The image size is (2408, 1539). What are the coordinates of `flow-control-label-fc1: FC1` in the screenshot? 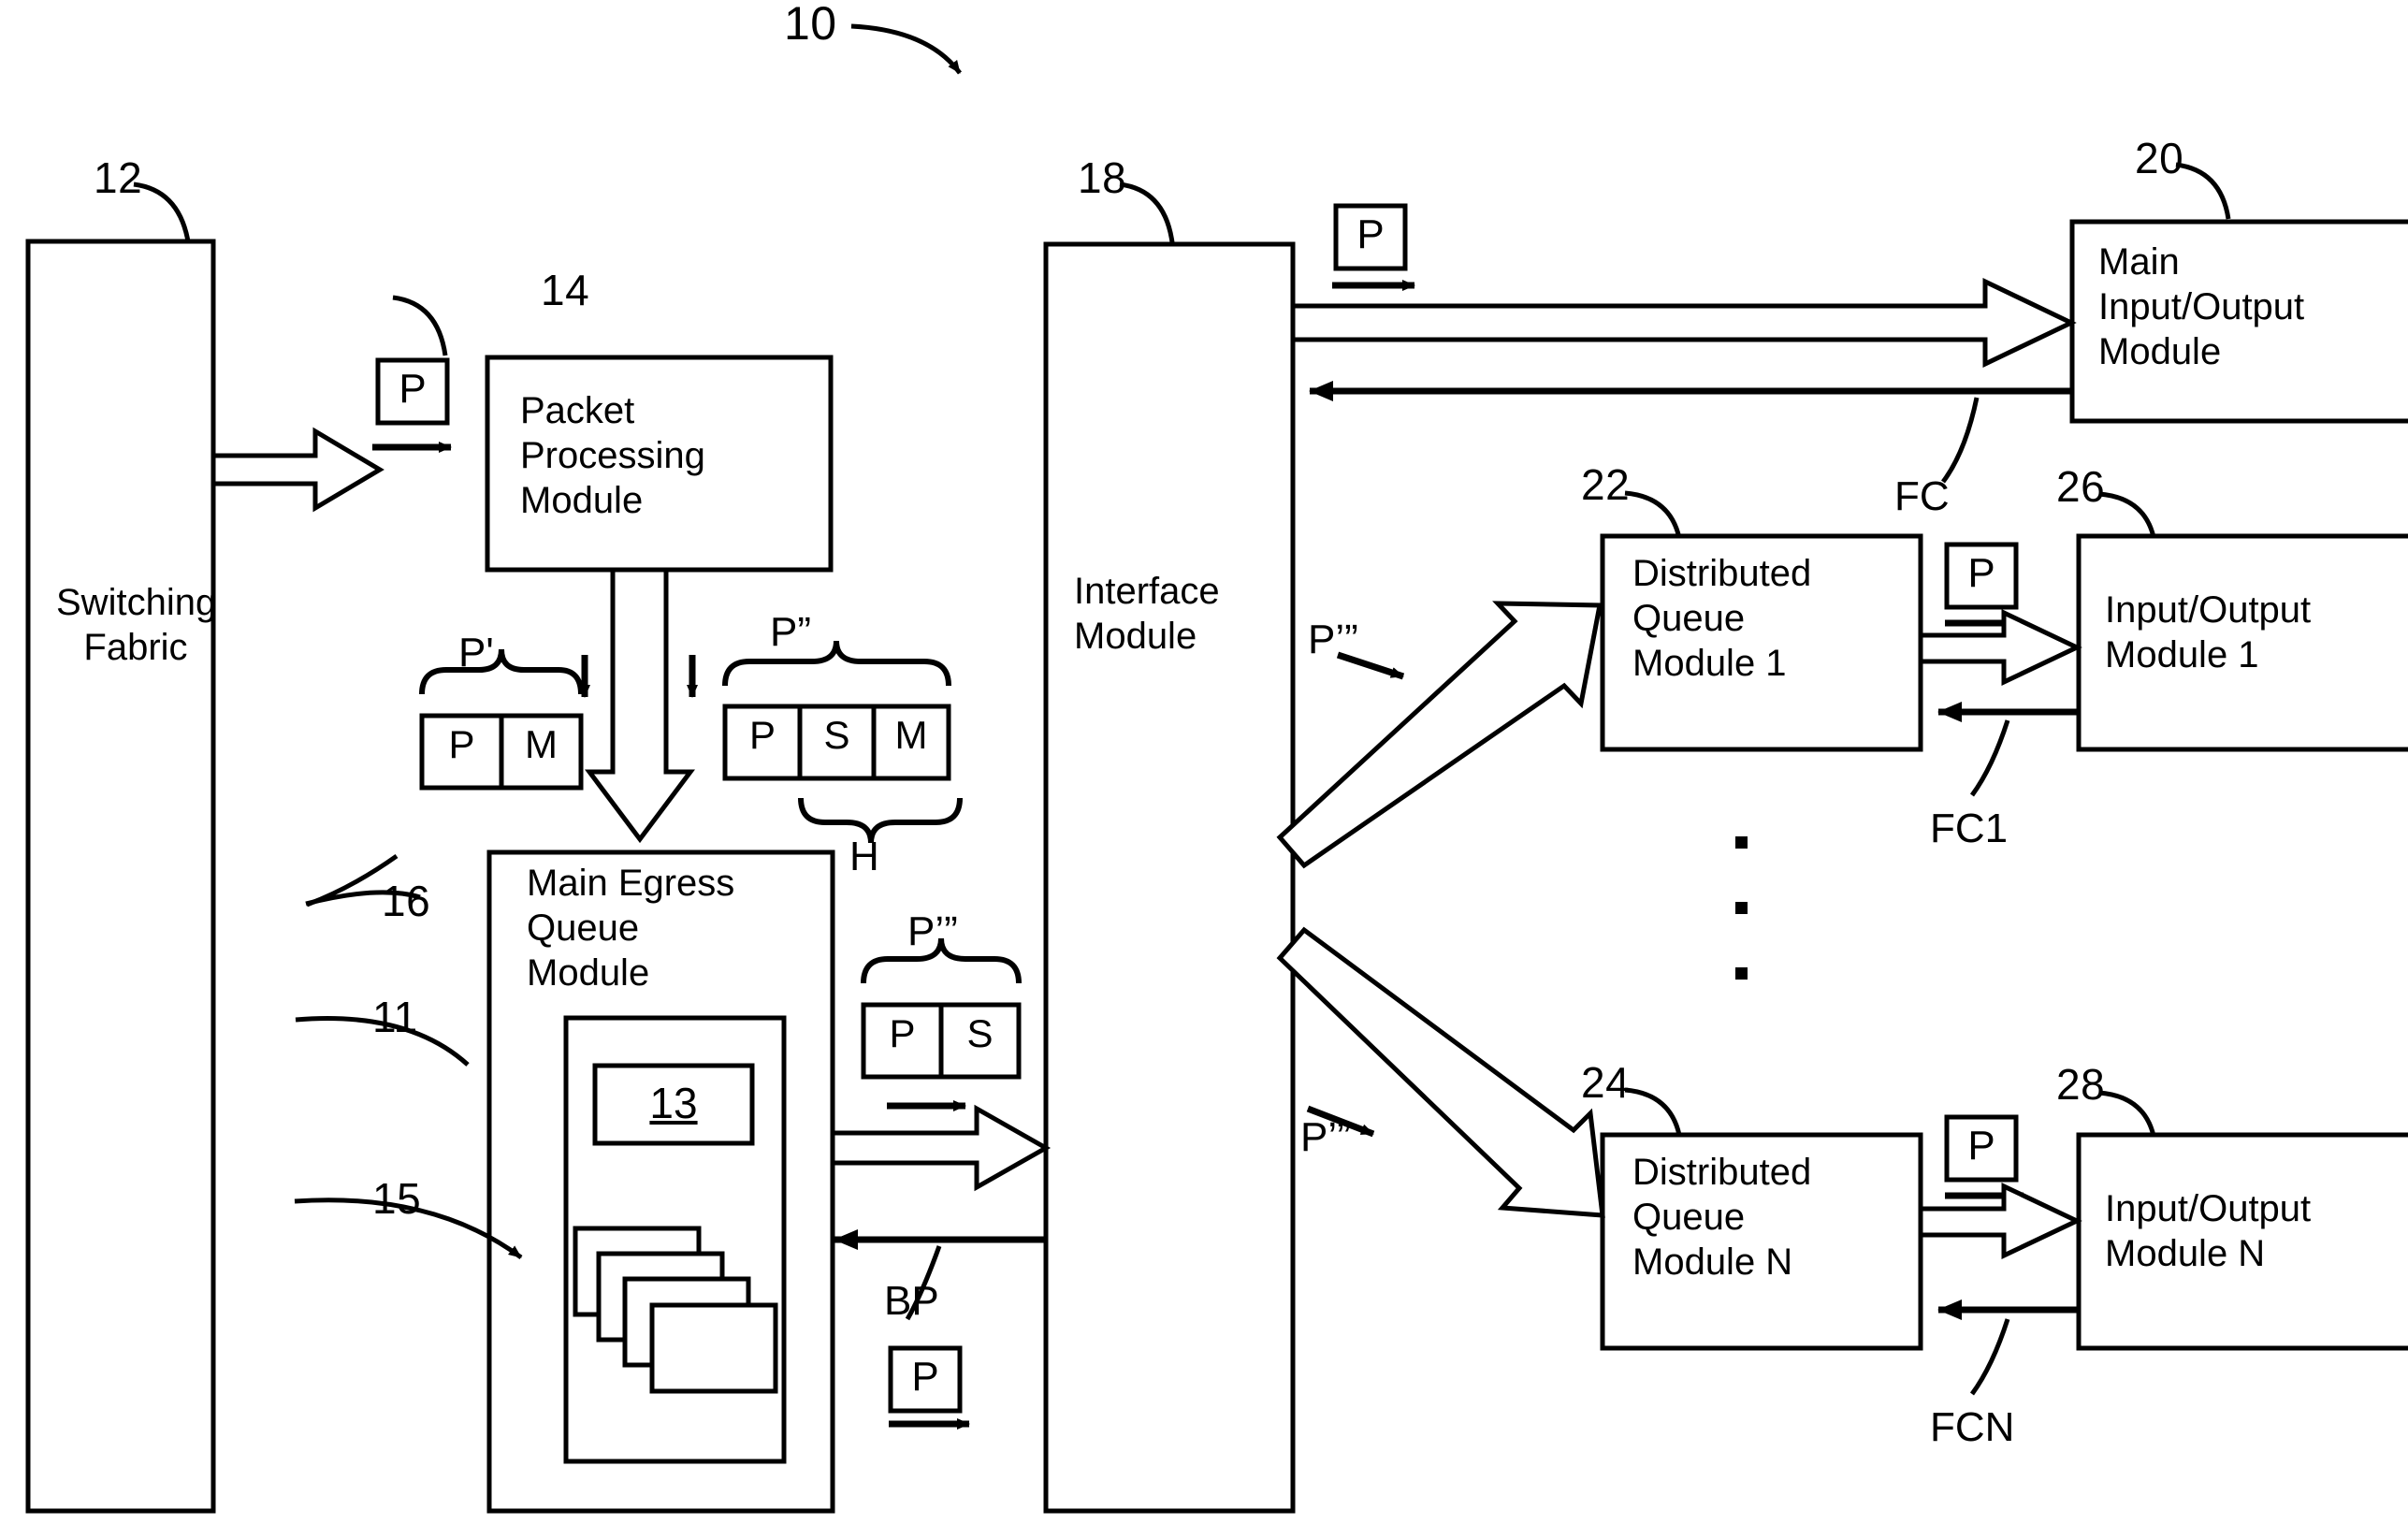 It's located at (1969, 829).